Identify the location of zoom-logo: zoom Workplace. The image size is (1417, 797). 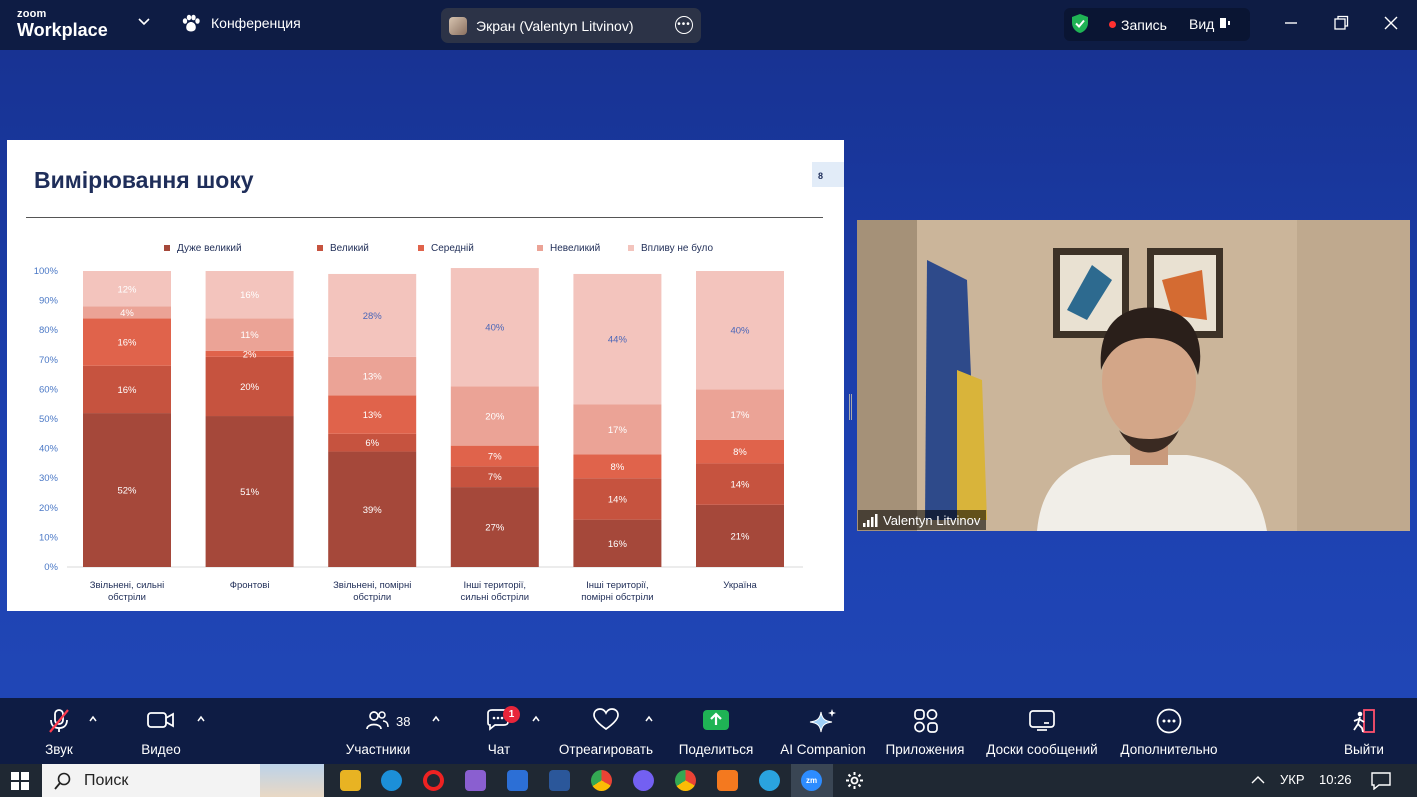
(62, 24).